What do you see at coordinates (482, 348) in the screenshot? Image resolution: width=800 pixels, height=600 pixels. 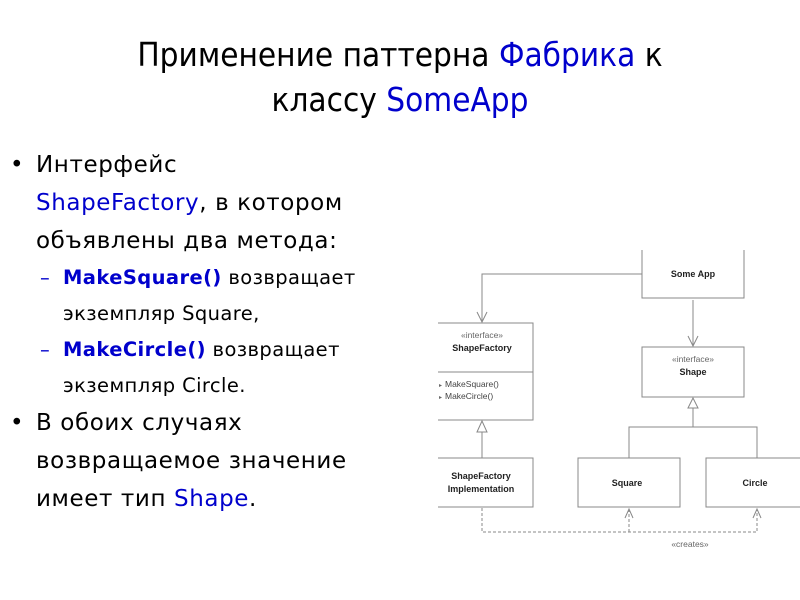 I see `shapefactory-label: ShapeFactory` at bounding box center [482, 348].